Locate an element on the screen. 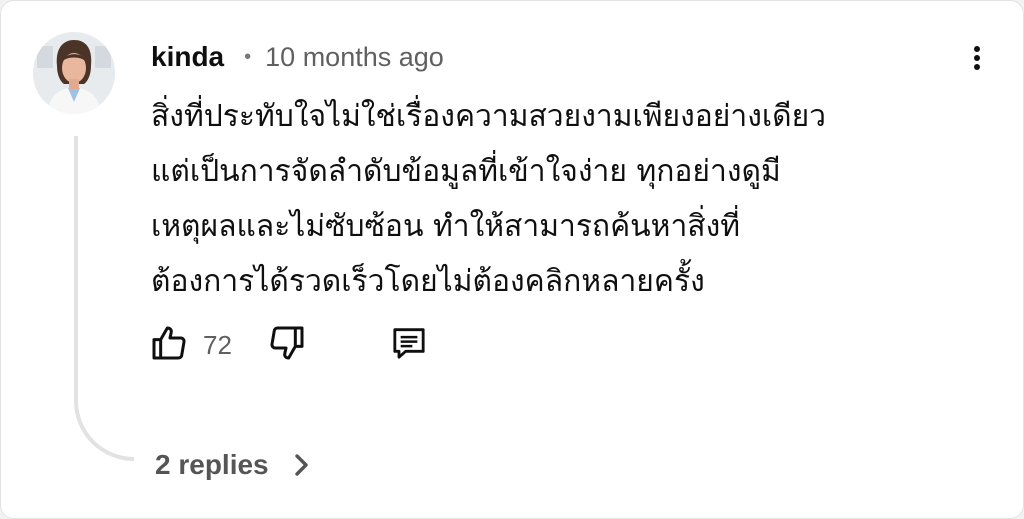 The image size is (1024, 519). dislike-button is located at coordinates (287, 345).